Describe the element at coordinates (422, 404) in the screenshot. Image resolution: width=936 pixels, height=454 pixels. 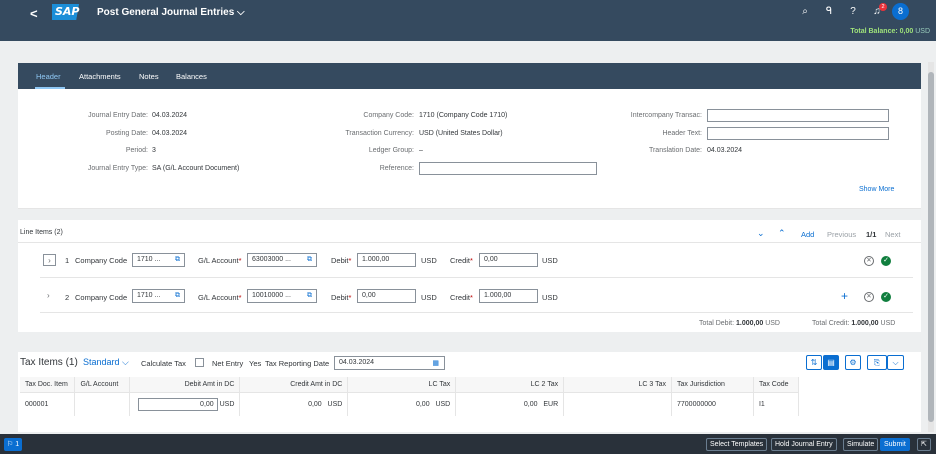
I see `lc-tax-value: 0,00` at that location.